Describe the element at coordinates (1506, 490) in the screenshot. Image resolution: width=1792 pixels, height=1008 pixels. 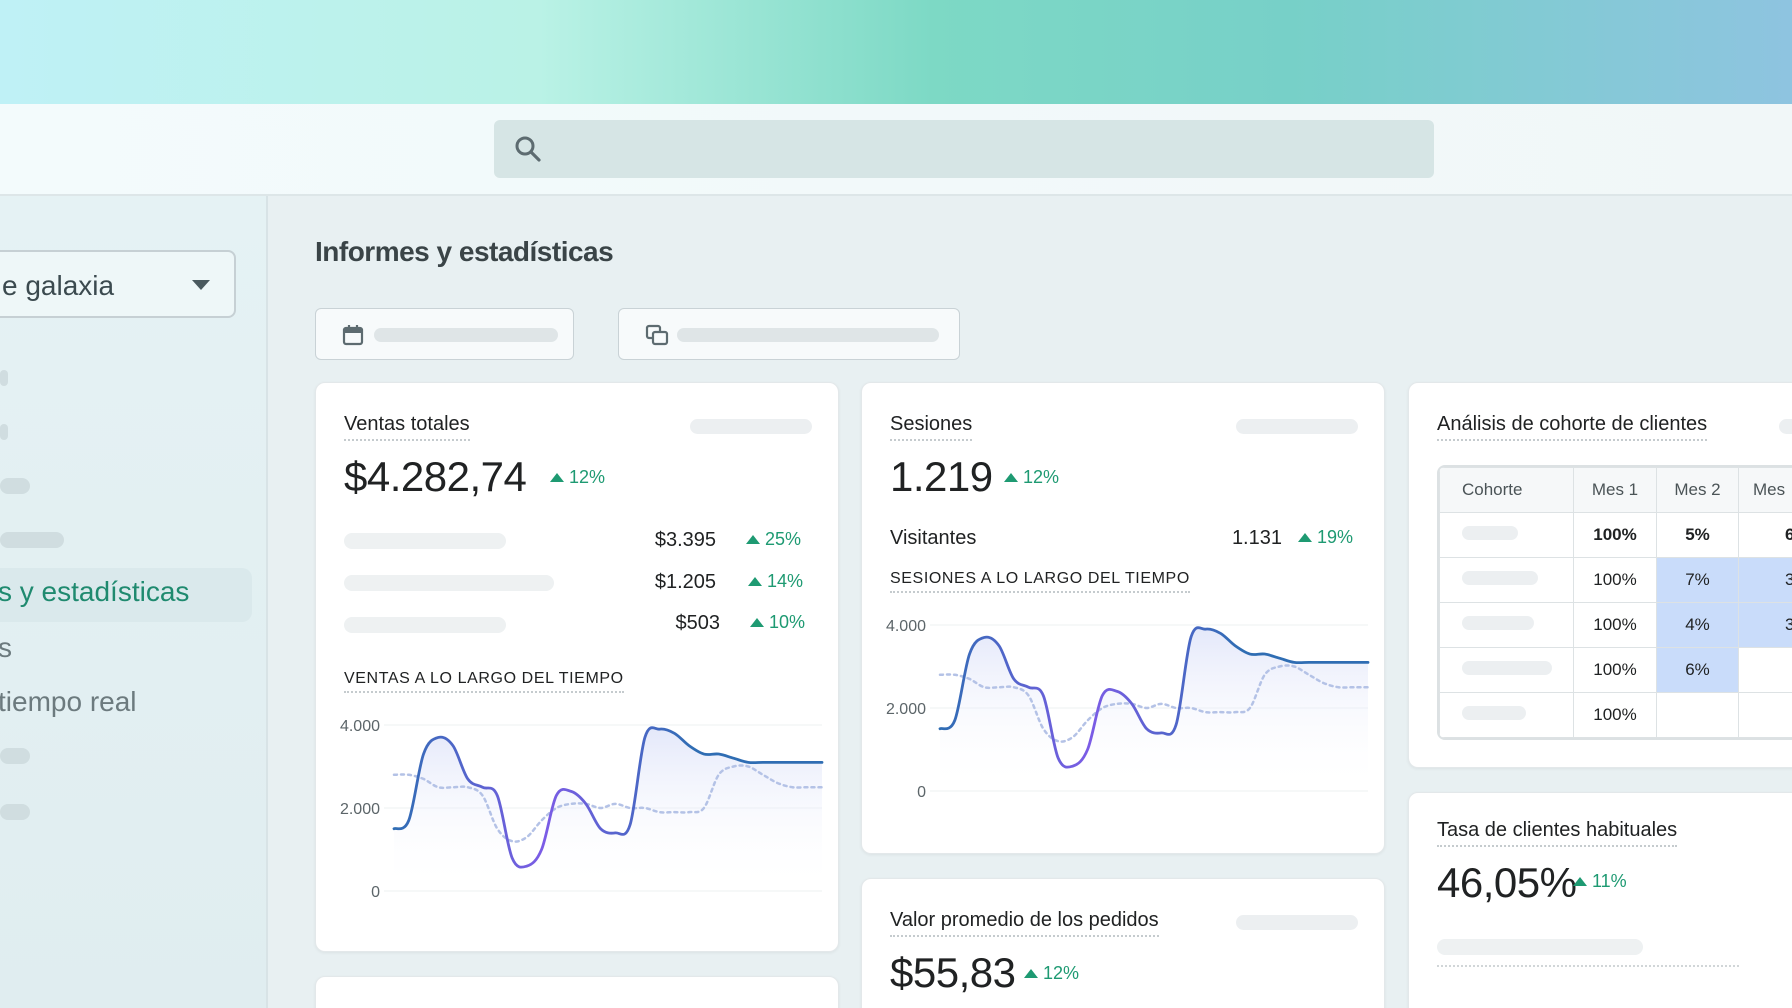
I see `column-header: Cohorte` at that location.